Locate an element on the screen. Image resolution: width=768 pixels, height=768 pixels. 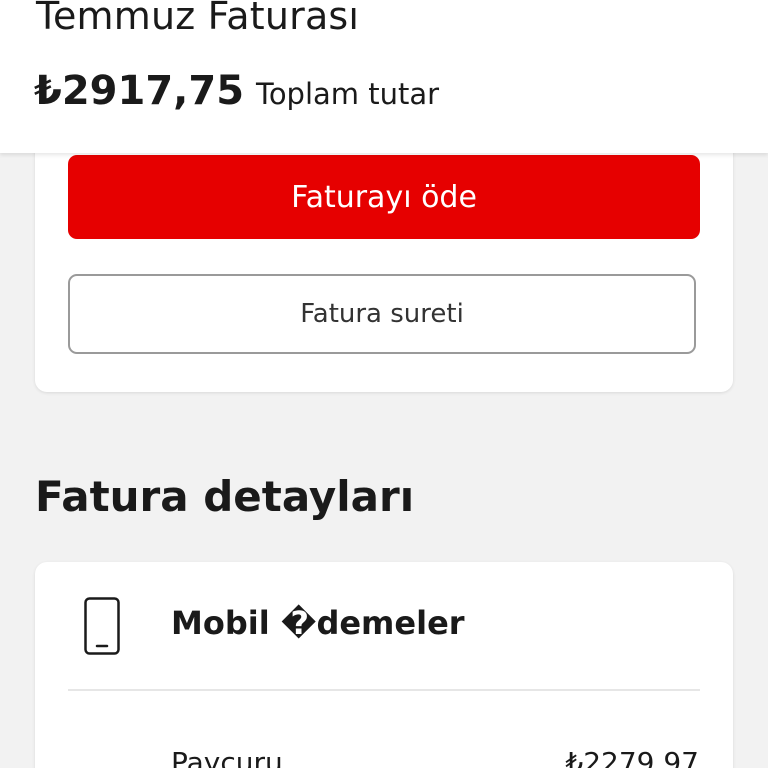
divider is located at coordinates (384, 690).